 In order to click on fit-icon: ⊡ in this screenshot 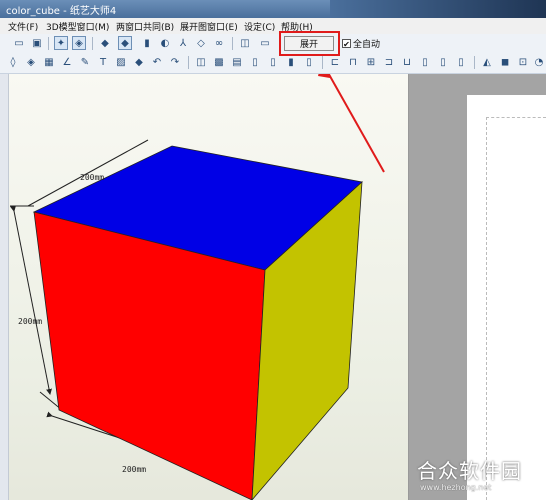, I will do `click(523, 62)`.